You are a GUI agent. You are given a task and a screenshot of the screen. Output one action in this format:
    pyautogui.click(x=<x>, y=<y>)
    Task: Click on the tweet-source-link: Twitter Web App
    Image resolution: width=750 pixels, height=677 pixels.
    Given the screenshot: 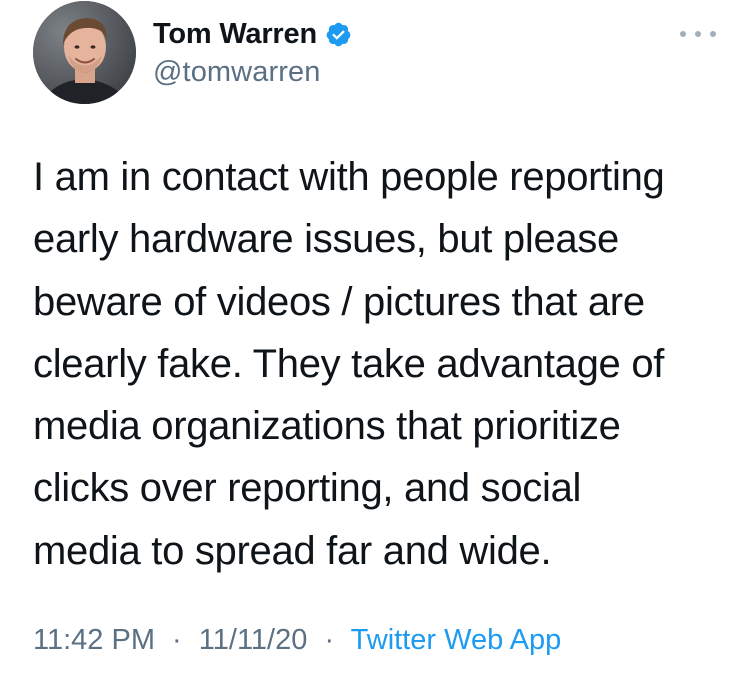 What is the action you would take?
    pyautogui.click(x=456, y=640)
    